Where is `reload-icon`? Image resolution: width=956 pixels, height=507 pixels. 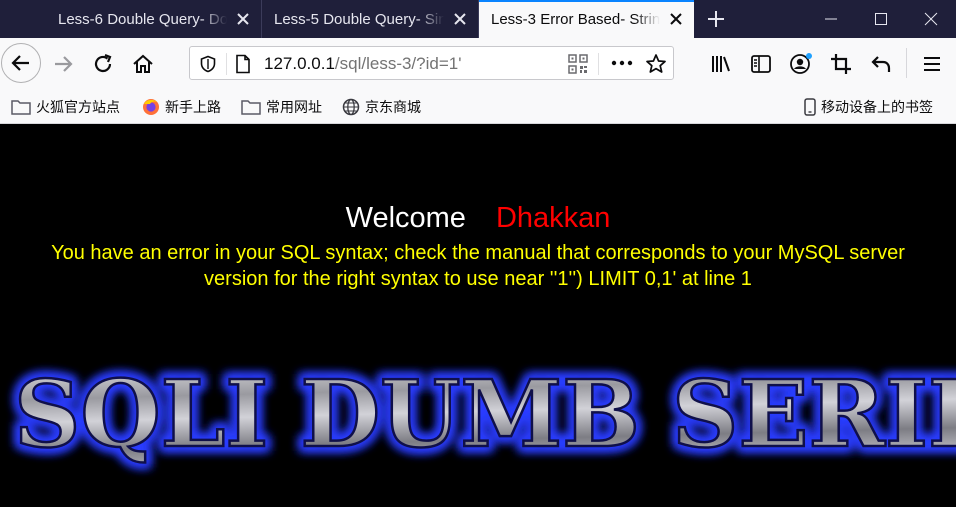
reload-icon is located at coordinates (103, 63).